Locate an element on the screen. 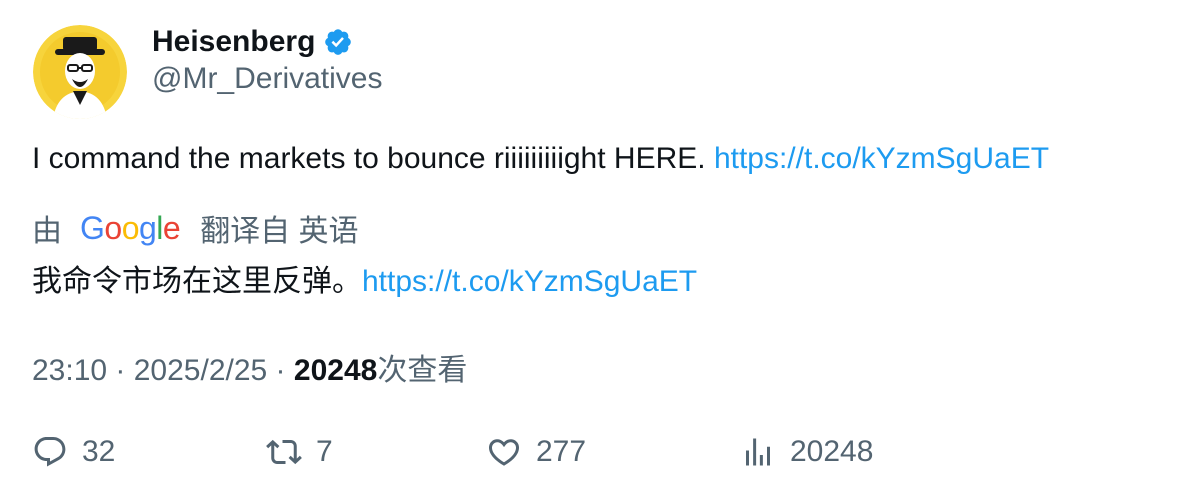  user-handle: @Mr_Derivatives is located at coordinates (267, 79).